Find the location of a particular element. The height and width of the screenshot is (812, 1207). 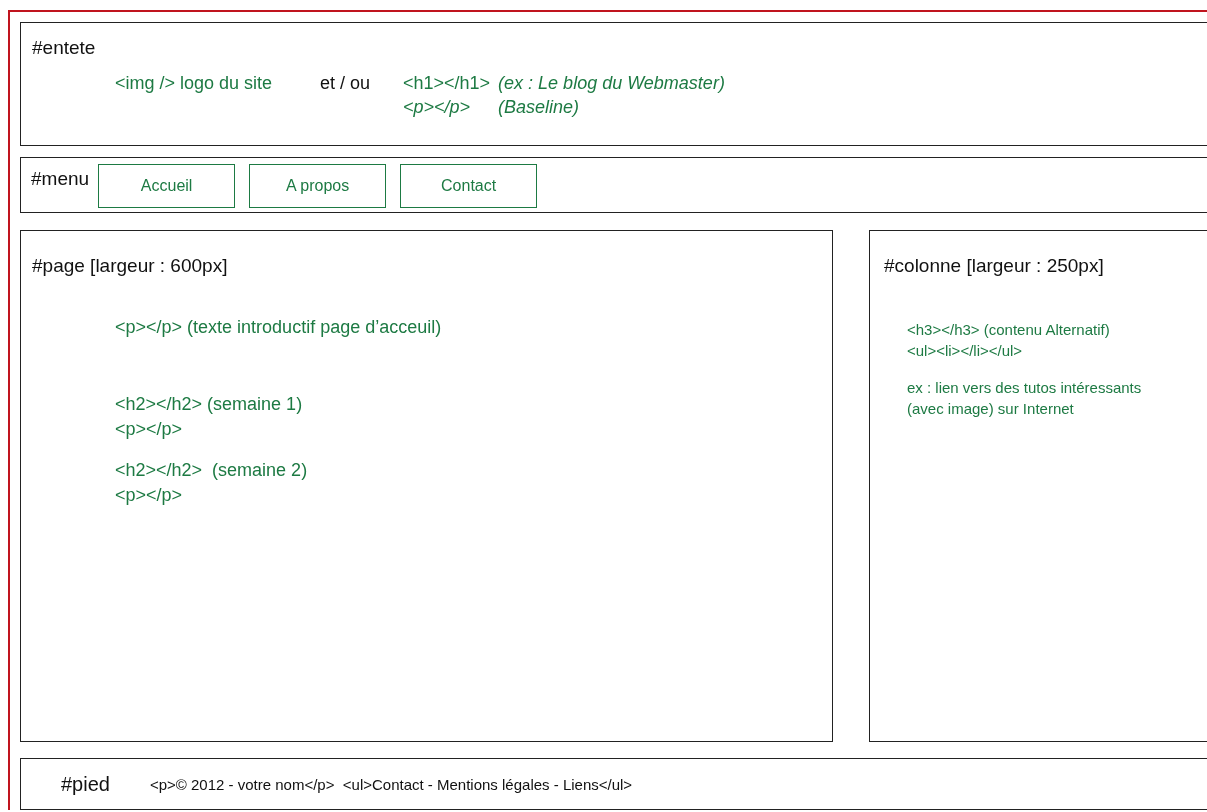

title-tag: <h1></h1> is located at coordinates (447, 83).